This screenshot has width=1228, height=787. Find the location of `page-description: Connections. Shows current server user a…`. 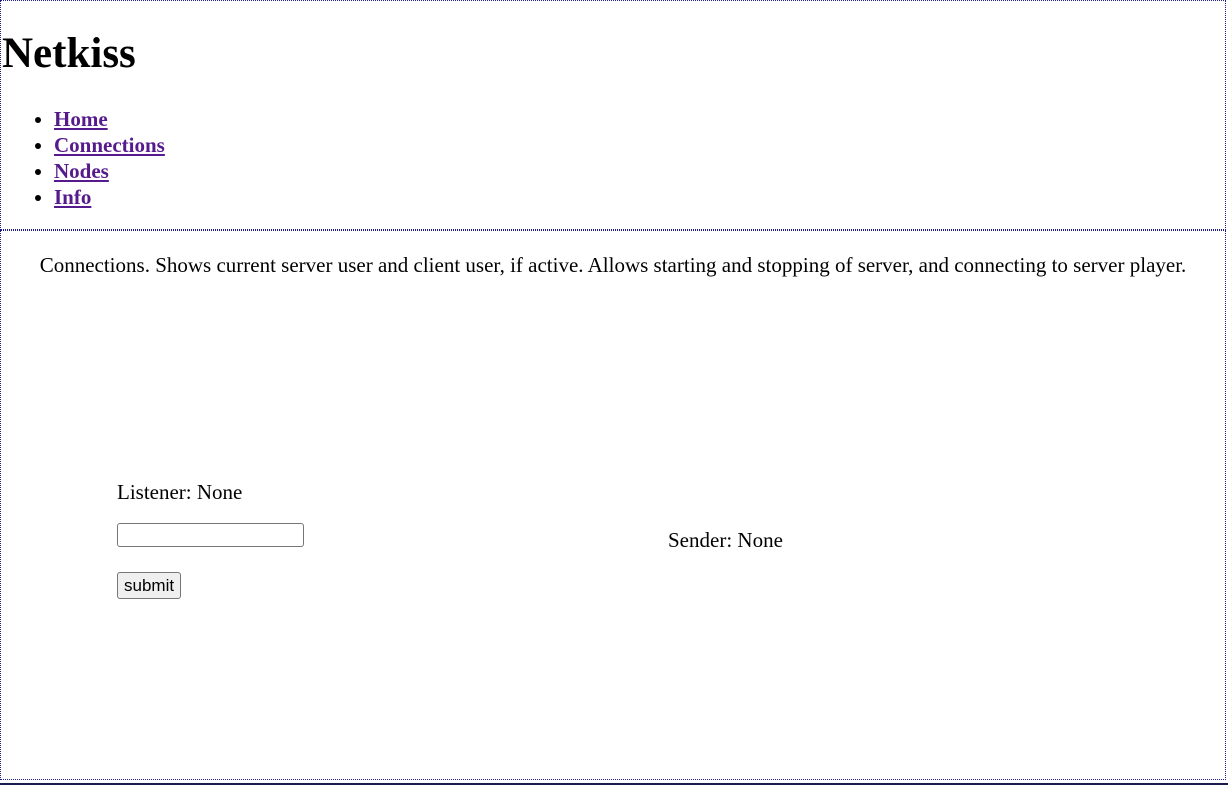

page-description: Connections. Shows current server user a… is located at coordinates (613, 265).